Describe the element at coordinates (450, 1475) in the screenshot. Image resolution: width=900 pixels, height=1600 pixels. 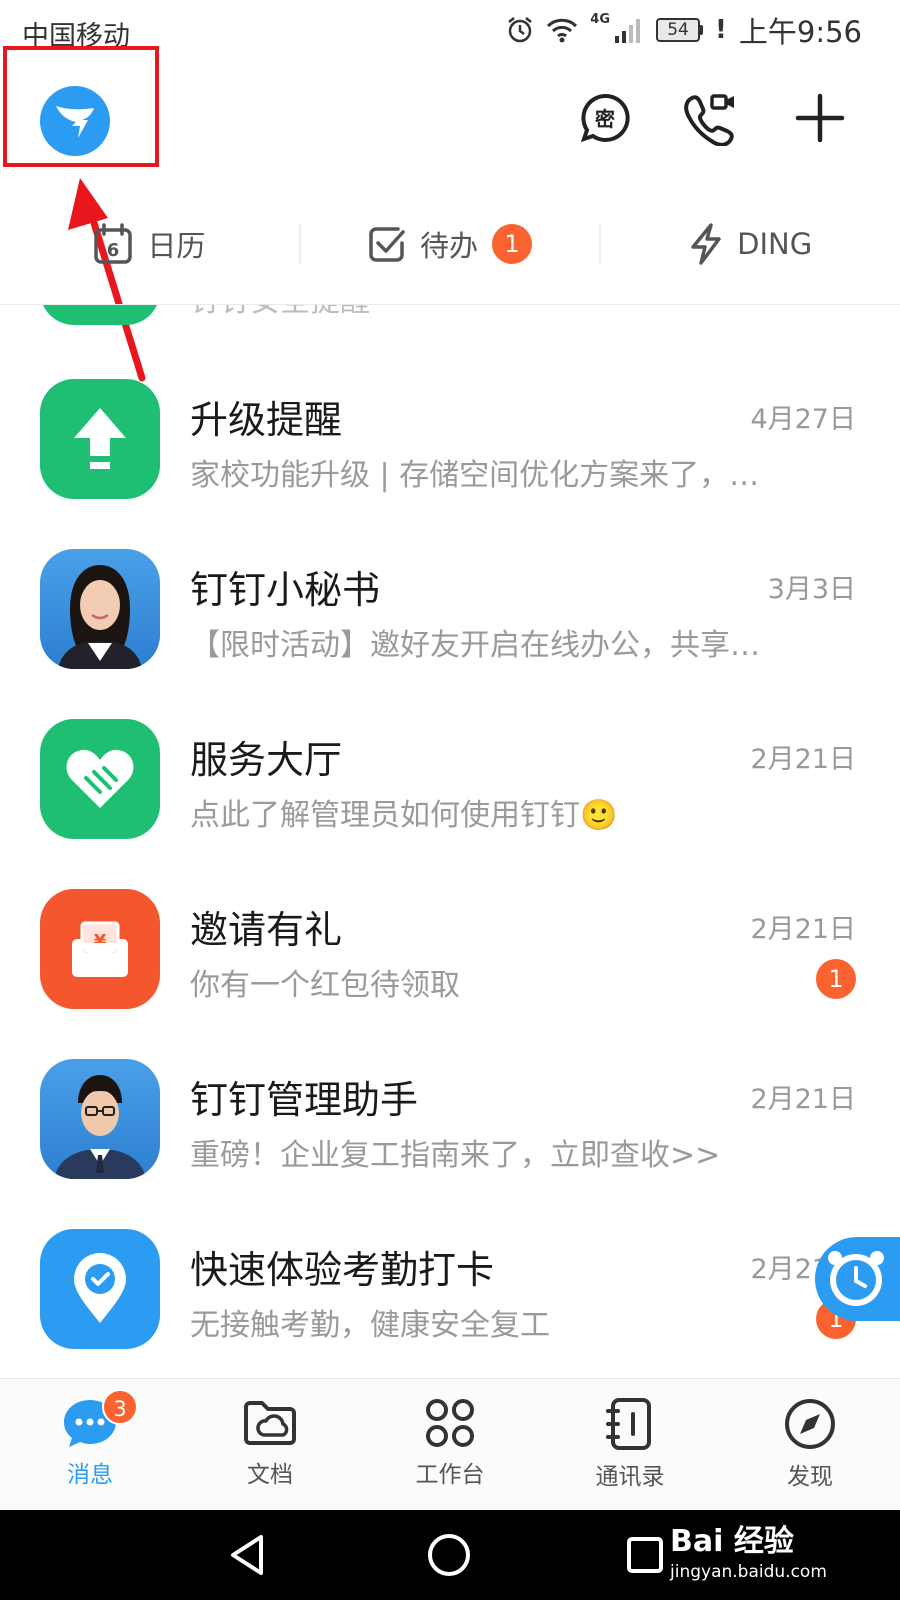
I see `tab-label: 工作台` at that location.